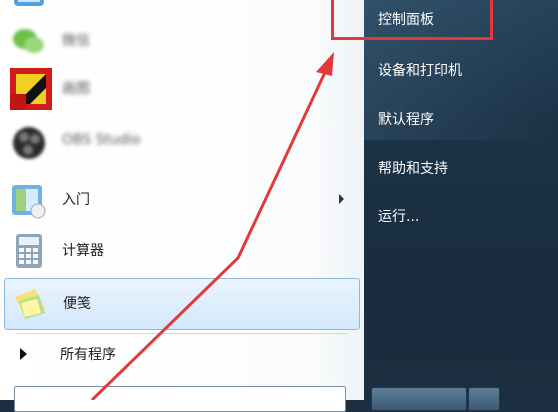 The width and height of the screenshot is (558, 412). I want to click on program-item-obs: OBS Studio, so click(181, 143).